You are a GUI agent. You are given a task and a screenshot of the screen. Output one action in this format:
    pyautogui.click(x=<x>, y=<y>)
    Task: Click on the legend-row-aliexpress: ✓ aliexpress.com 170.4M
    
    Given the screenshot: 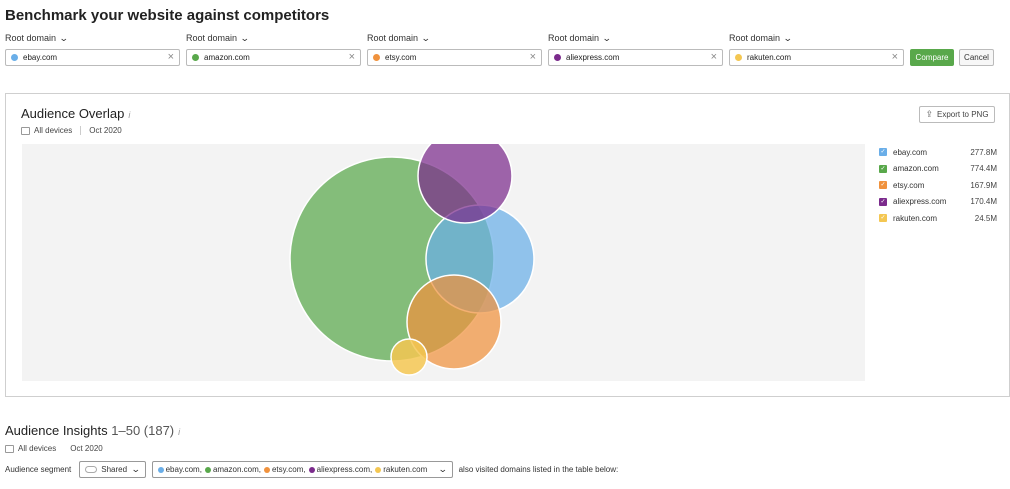 What is the action you would take?
    pyautogui.click(x=938, y=202)
    